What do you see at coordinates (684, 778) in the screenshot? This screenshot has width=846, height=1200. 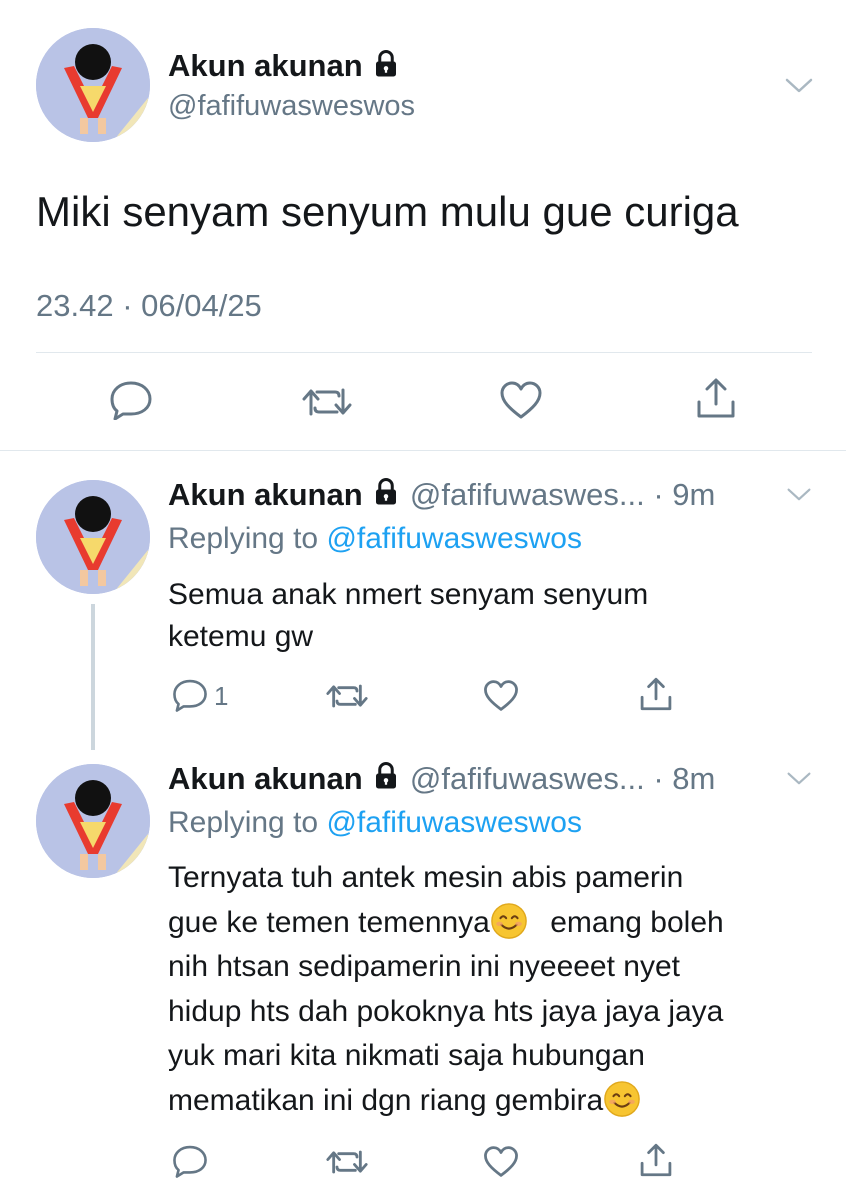 I see `time-ago: · 8m` at bounding box center [684, 778].